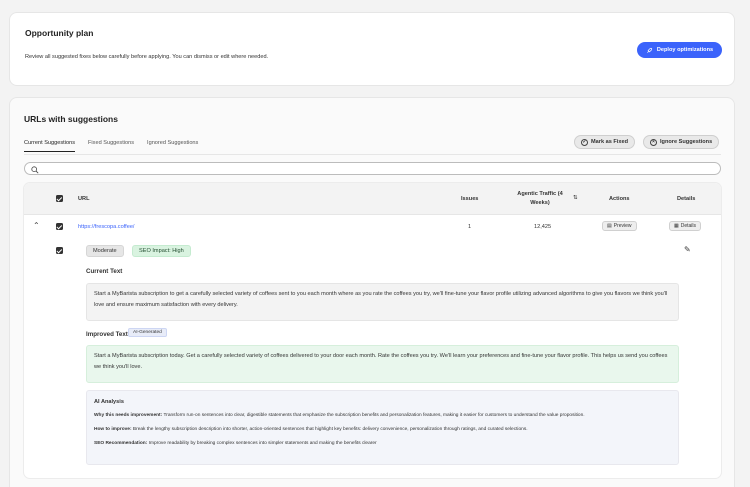 This screenshot has width=750, height=487. What do you see at coordinates (49, 146) in the screenshot?
I see `tab-current-suggestions: Current Suggestions` at bounding box center [49, 146].